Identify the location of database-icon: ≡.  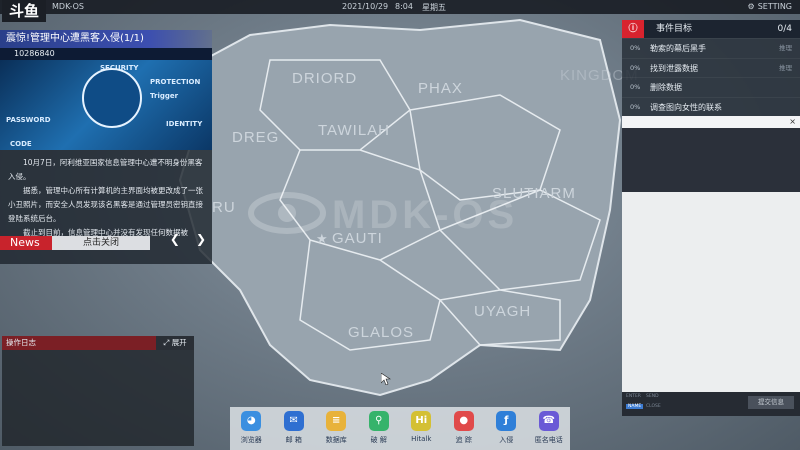
(336, 421).